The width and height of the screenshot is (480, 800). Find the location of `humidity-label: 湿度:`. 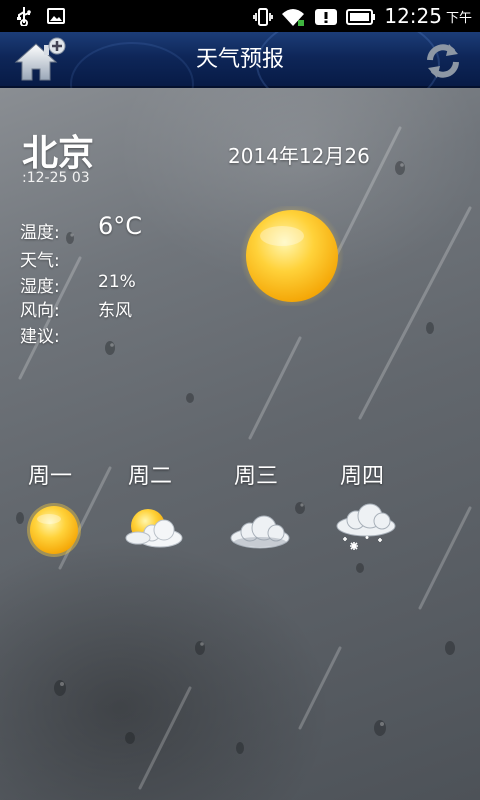

humidity-label: 湿度: is located at coordinates (40, 287).